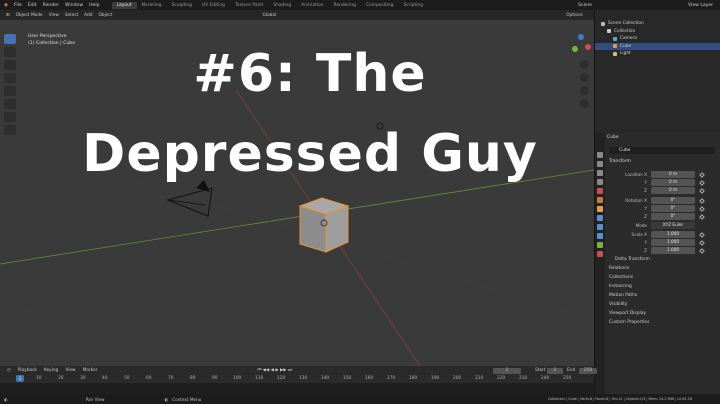  What do you see at coordinates (507, 370) in the screenshot?
I see `current-frame-field: 1` at bounding box center [507, 370].